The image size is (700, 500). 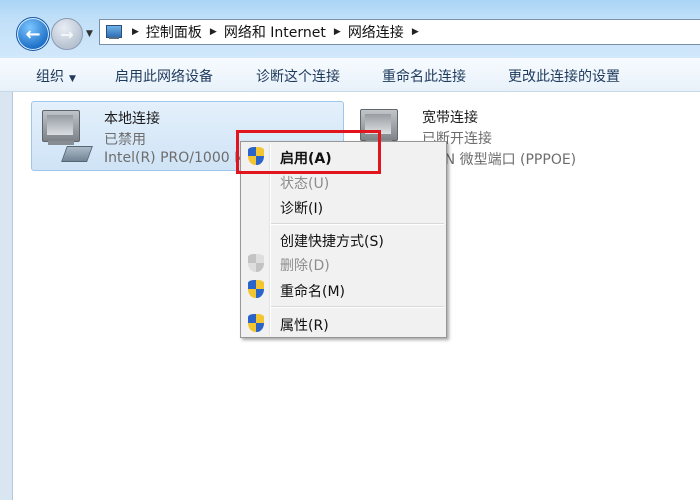 What do you see at coordinates (275, 32) in the screenshot?
I see `breadcrumb-network-internet: 网络和 Internet` at bounding box center [275, 32].